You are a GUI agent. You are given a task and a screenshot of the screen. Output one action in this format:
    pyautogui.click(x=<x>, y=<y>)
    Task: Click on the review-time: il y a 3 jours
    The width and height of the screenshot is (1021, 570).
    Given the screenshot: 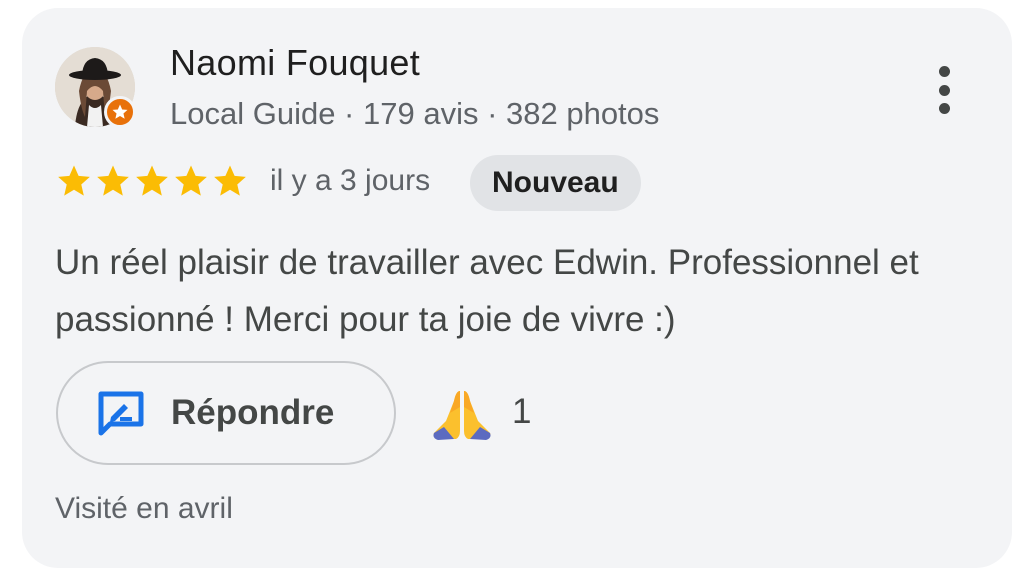 What is the action you would take?
    pyautogui.click(x=350, y=180)
    